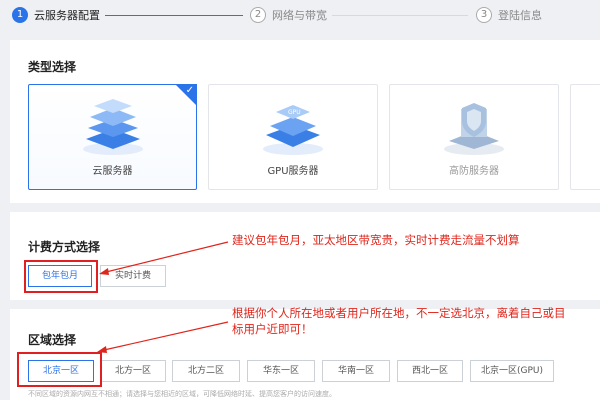  I want to click on arrow-head-region, so click(102, 349).